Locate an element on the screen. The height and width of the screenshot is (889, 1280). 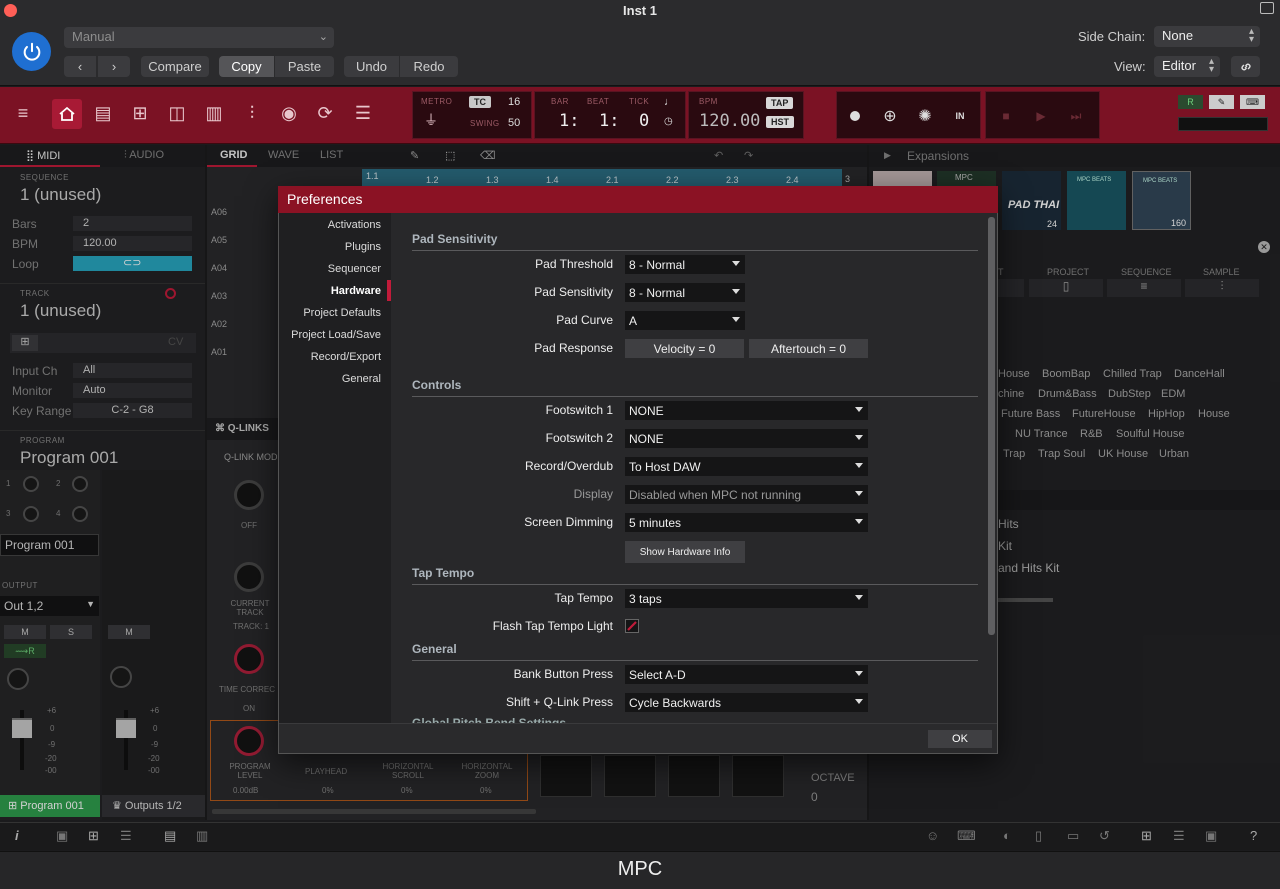
nav-general: General is located at coordinates (335, 379).